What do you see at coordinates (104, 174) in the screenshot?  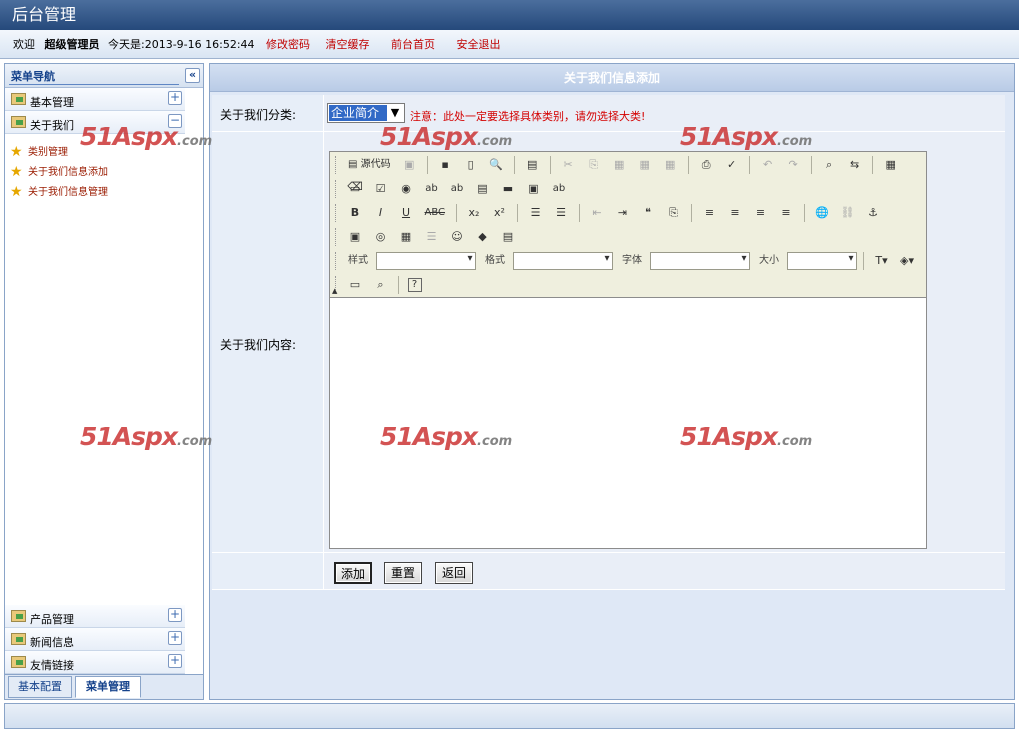 I see `submenu-item-about-add: ★ 关于我们信息添加` at bounding box center [104, 174].